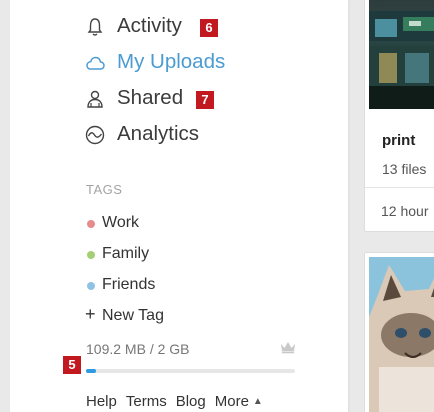  What do you see at coordinates (91, 371) in the screenshot?
I see `storage-progress-fill` at bounding box center [91, 371].